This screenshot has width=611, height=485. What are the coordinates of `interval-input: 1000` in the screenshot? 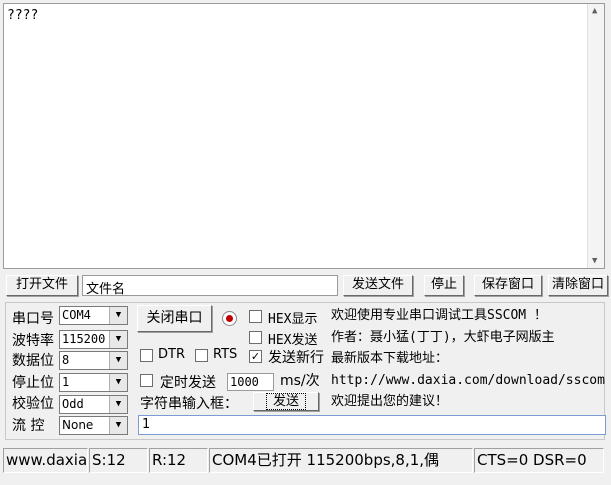 It's located at (250, 382).